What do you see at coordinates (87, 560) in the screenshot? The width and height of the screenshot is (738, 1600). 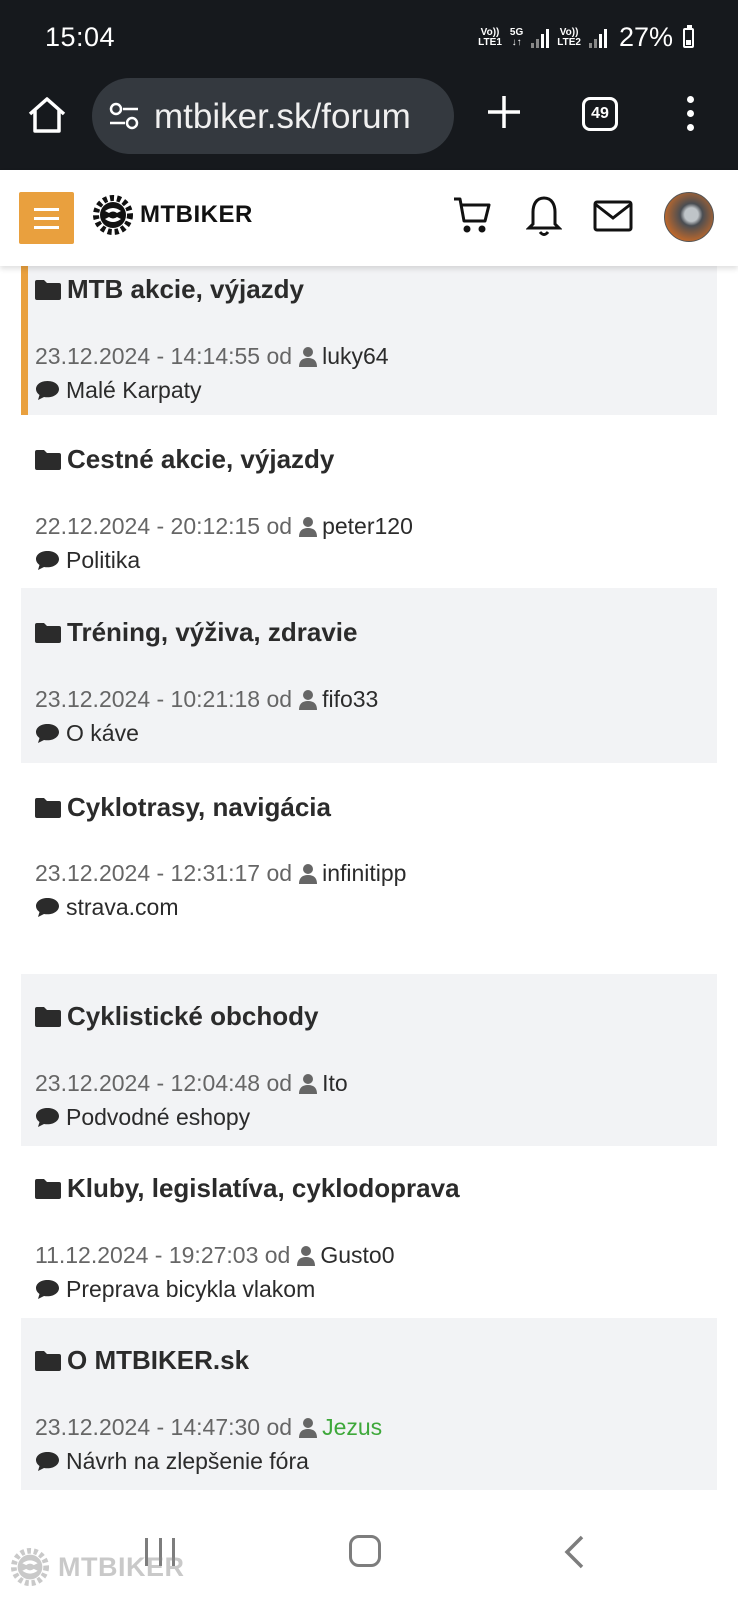 I see `last-topic: Politika` at bounding box center [87, 560].